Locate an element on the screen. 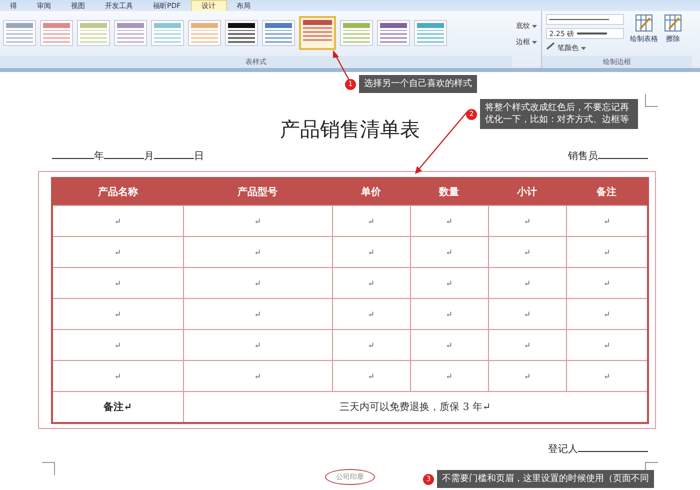 The image size is (700, 490). column-header: 产品型号 is located at coordinates (257, 192).